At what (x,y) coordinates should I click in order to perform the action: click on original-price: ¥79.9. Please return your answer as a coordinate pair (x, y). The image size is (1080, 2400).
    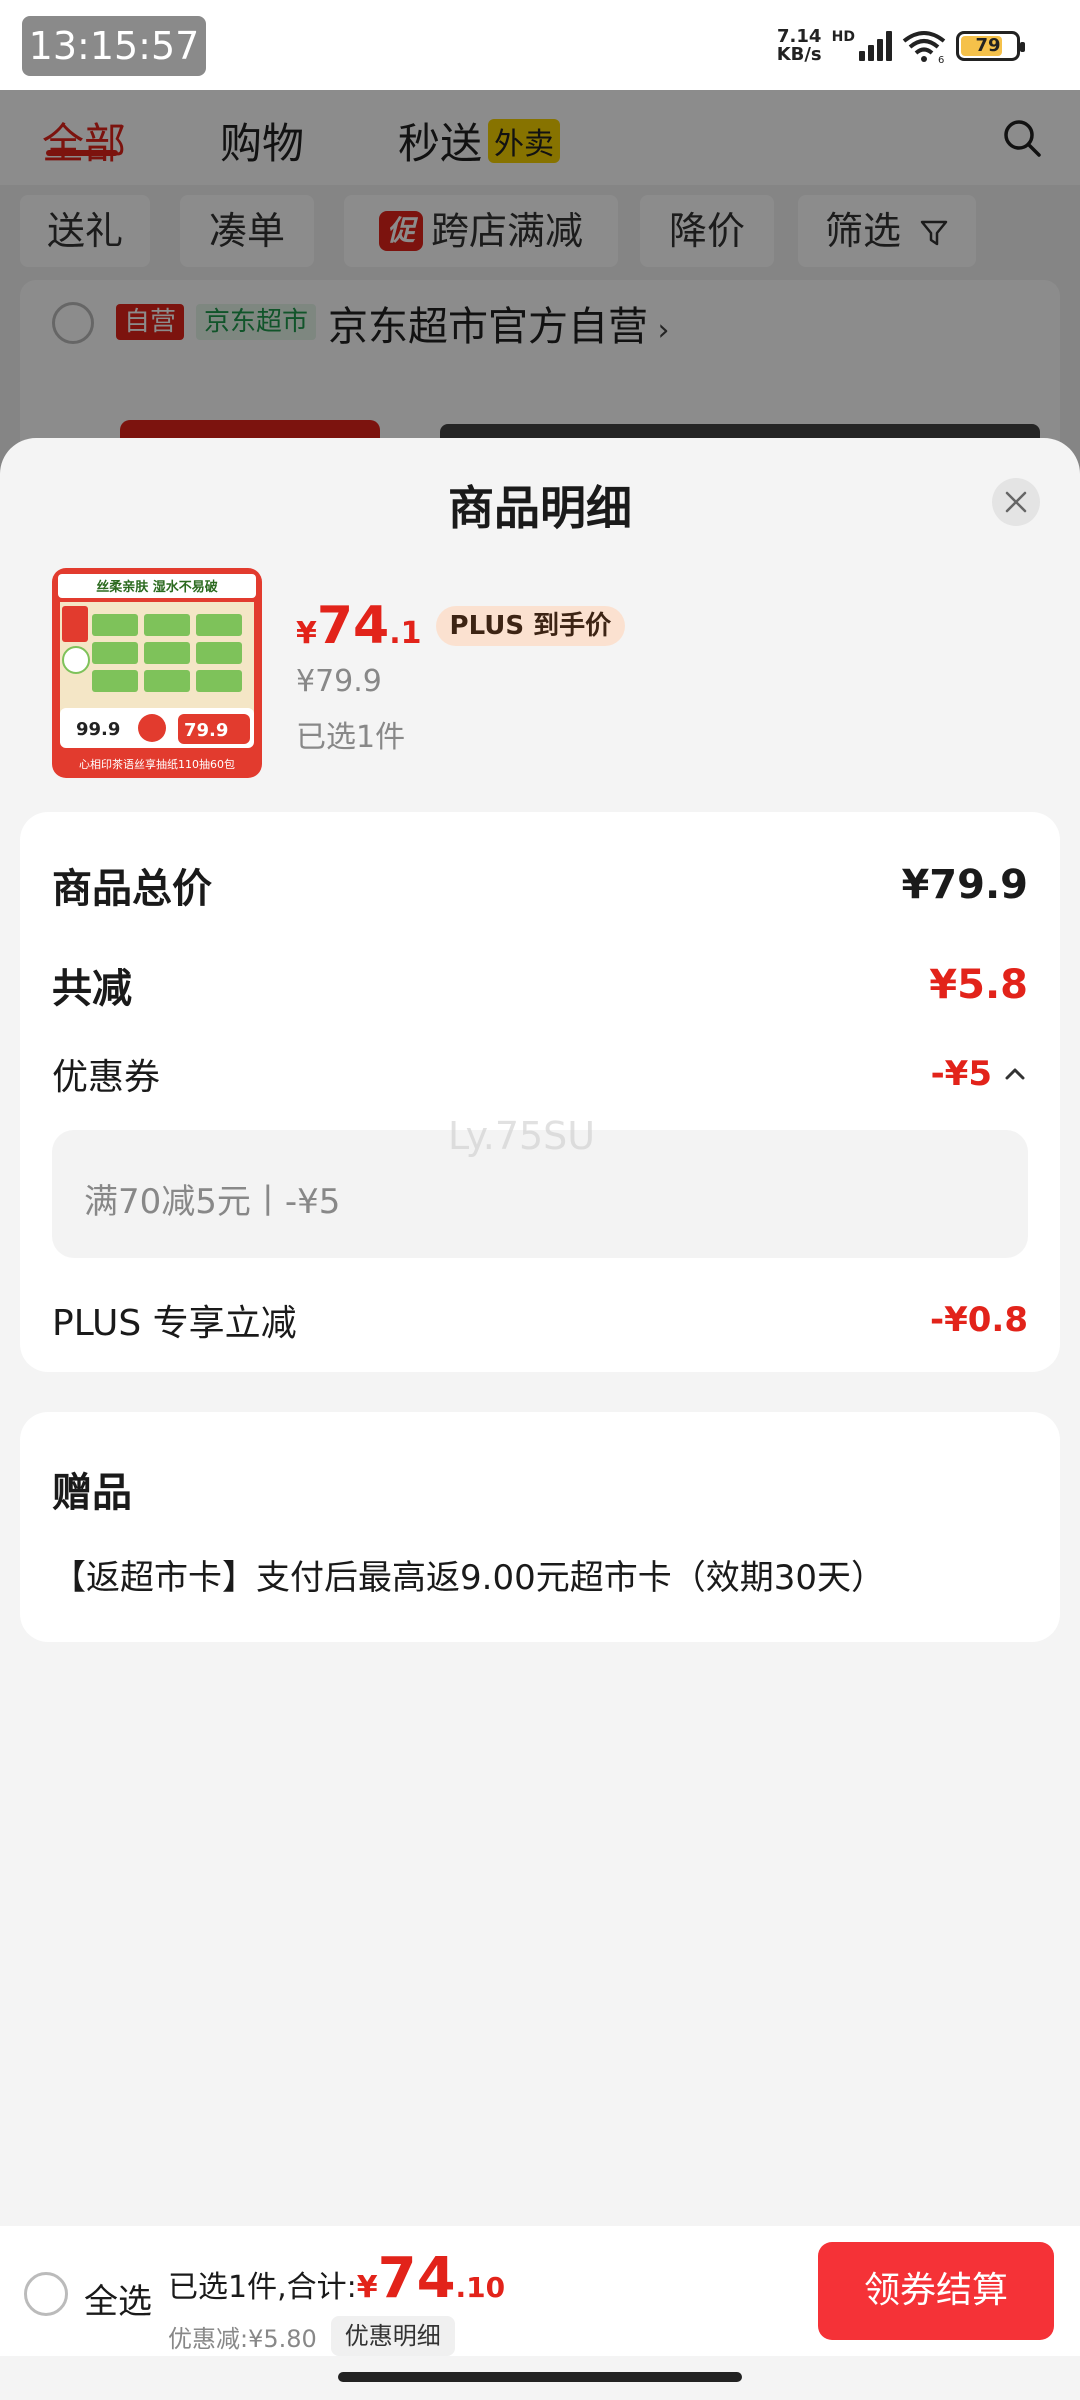
    Looking at the image, I should click on (339, 681).